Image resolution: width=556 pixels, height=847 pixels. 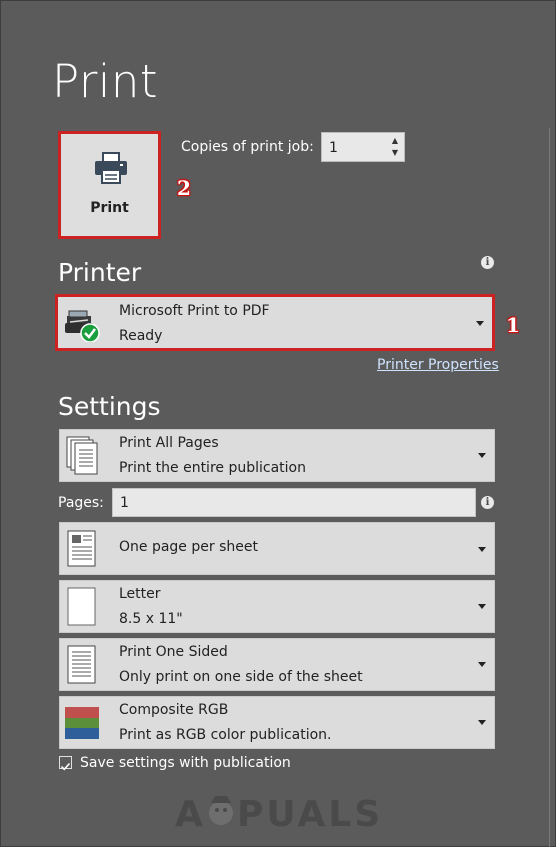 I want to click on paper-size-select: Letter 8.5 x 11", so click(x=277, y=606).